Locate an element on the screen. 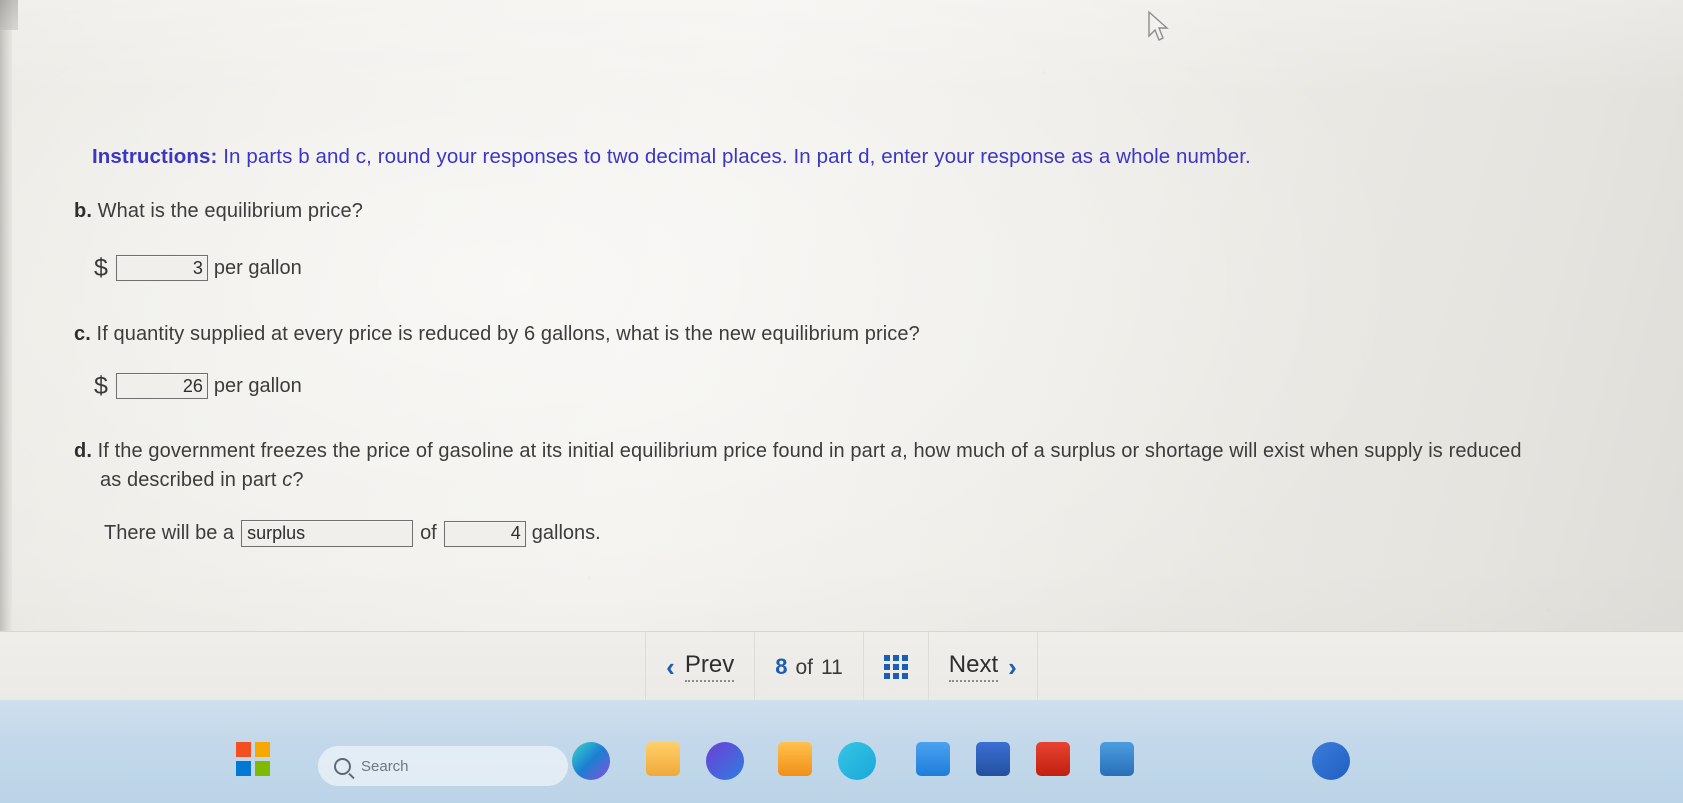 The height and width of the screenshot is (803, 1683). mail-icon is located at coordinates (933, 759).